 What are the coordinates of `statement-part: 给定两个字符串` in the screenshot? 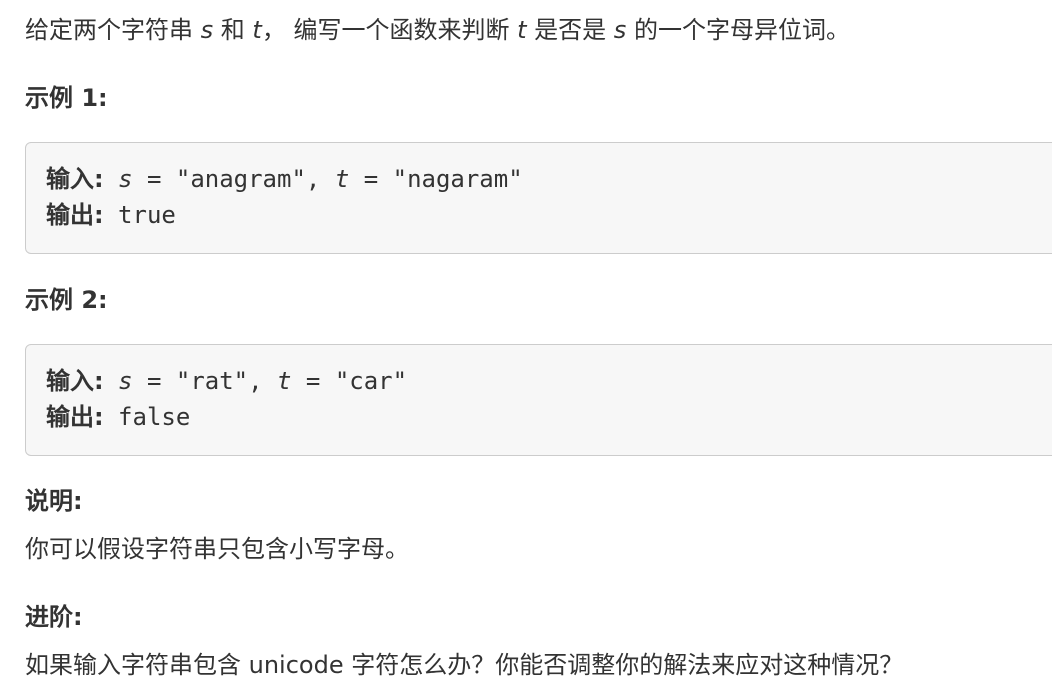 It's located at (113, 30).